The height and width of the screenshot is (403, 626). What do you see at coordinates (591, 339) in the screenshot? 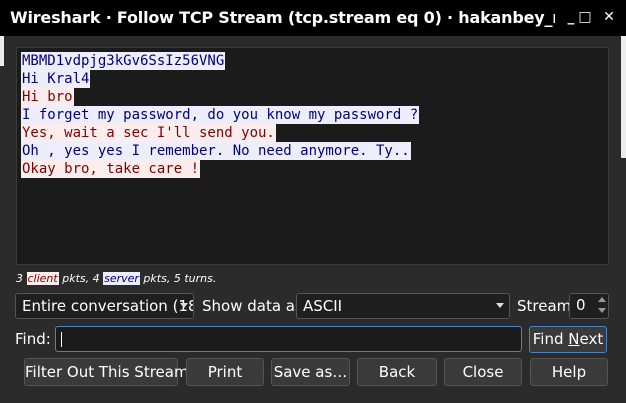
I see `find-next-label-end: ext` at bounding box center [591, 339].